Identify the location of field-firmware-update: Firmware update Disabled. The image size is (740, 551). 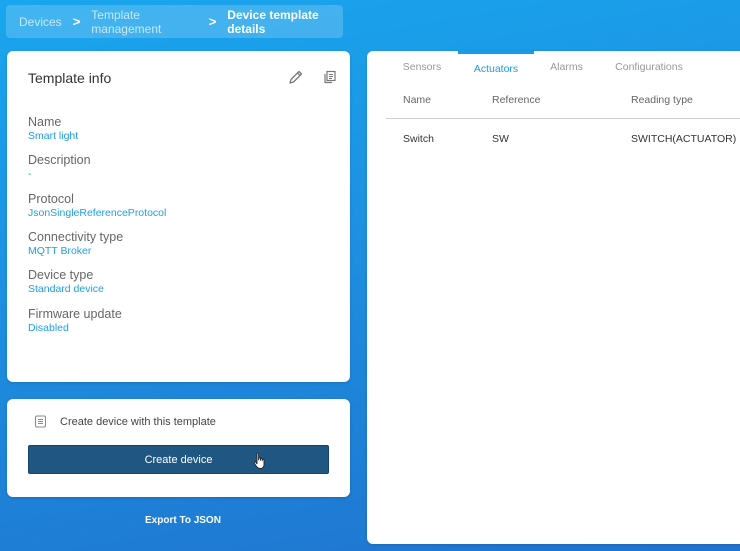
(75, 321).